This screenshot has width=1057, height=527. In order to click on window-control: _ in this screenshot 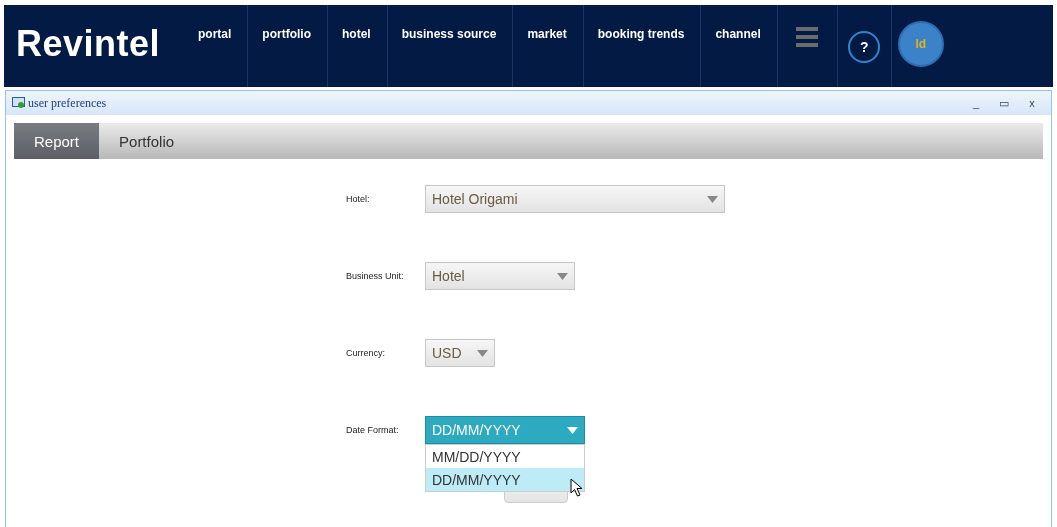, I will do `click(976, 103)`.